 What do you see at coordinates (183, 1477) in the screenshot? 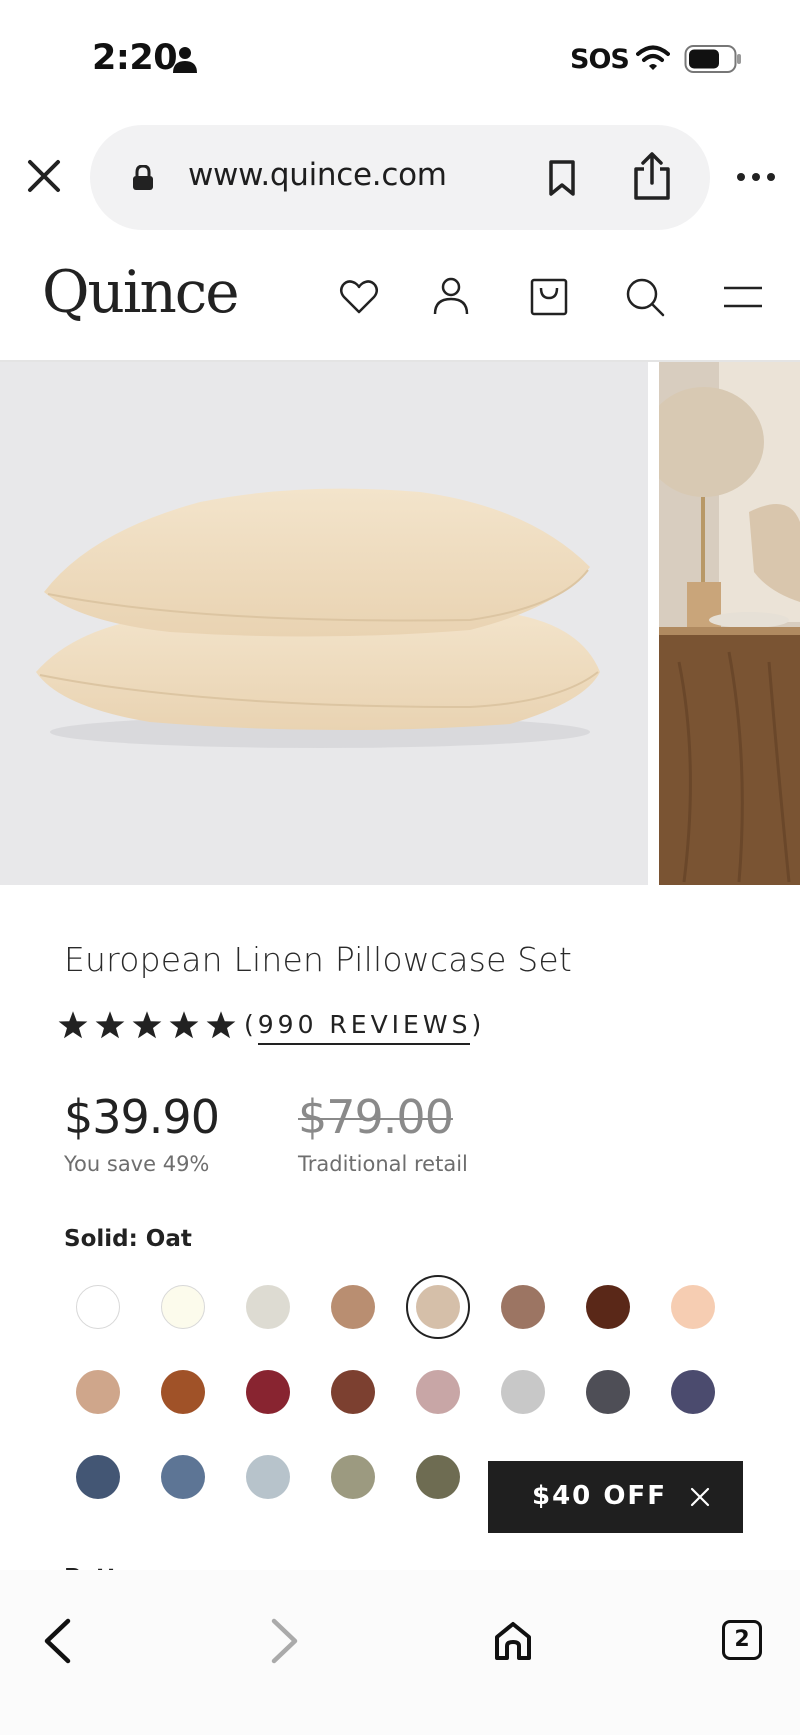
I see `color-swatch-blue` at bounding box center [183, 1477].